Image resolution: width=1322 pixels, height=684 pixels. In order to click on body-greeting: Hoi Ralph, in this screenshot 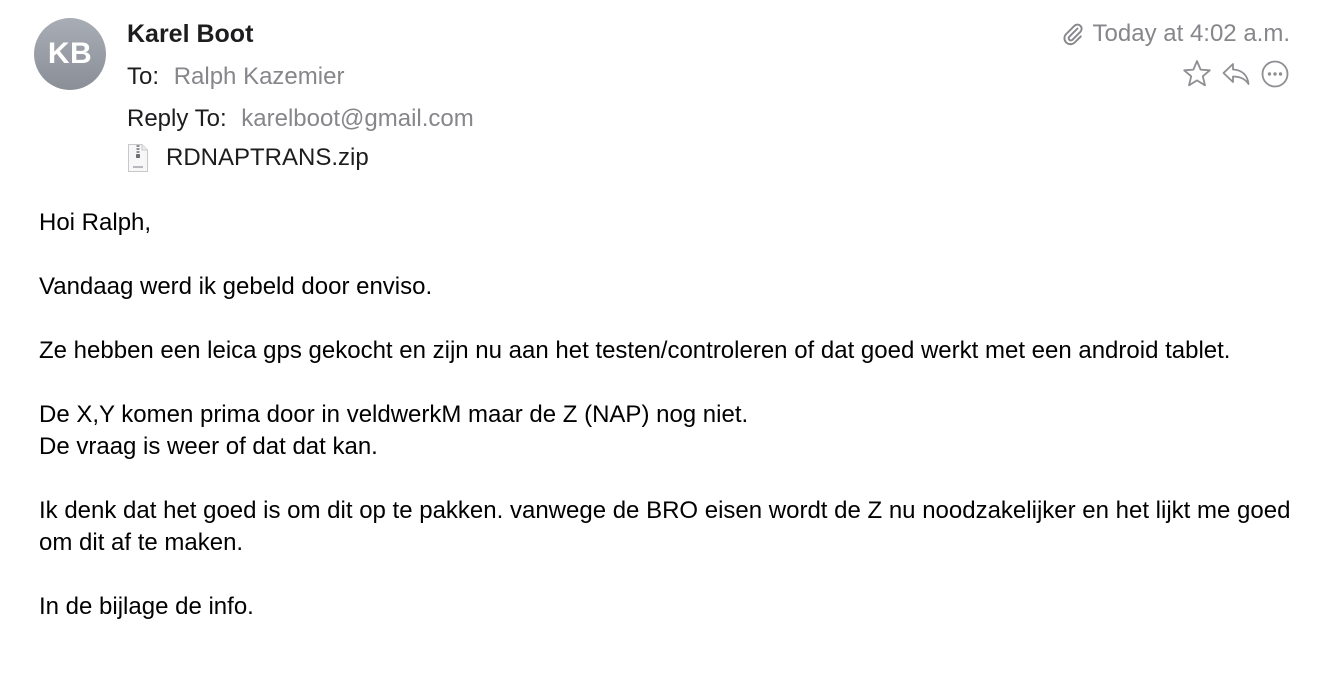, I will do `click(95, 222)`.